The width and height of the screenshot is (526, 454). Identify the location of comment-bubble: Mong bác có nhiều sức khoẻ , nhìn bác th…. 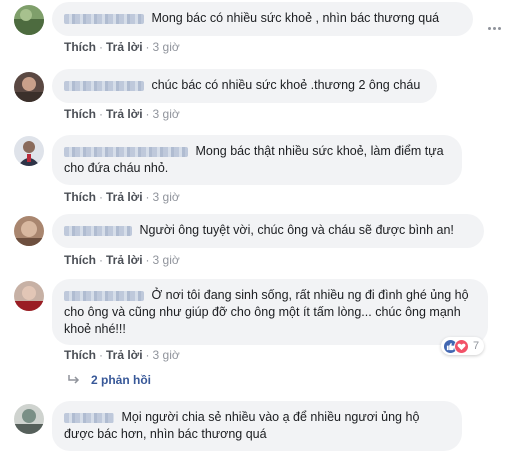
(262, 19).